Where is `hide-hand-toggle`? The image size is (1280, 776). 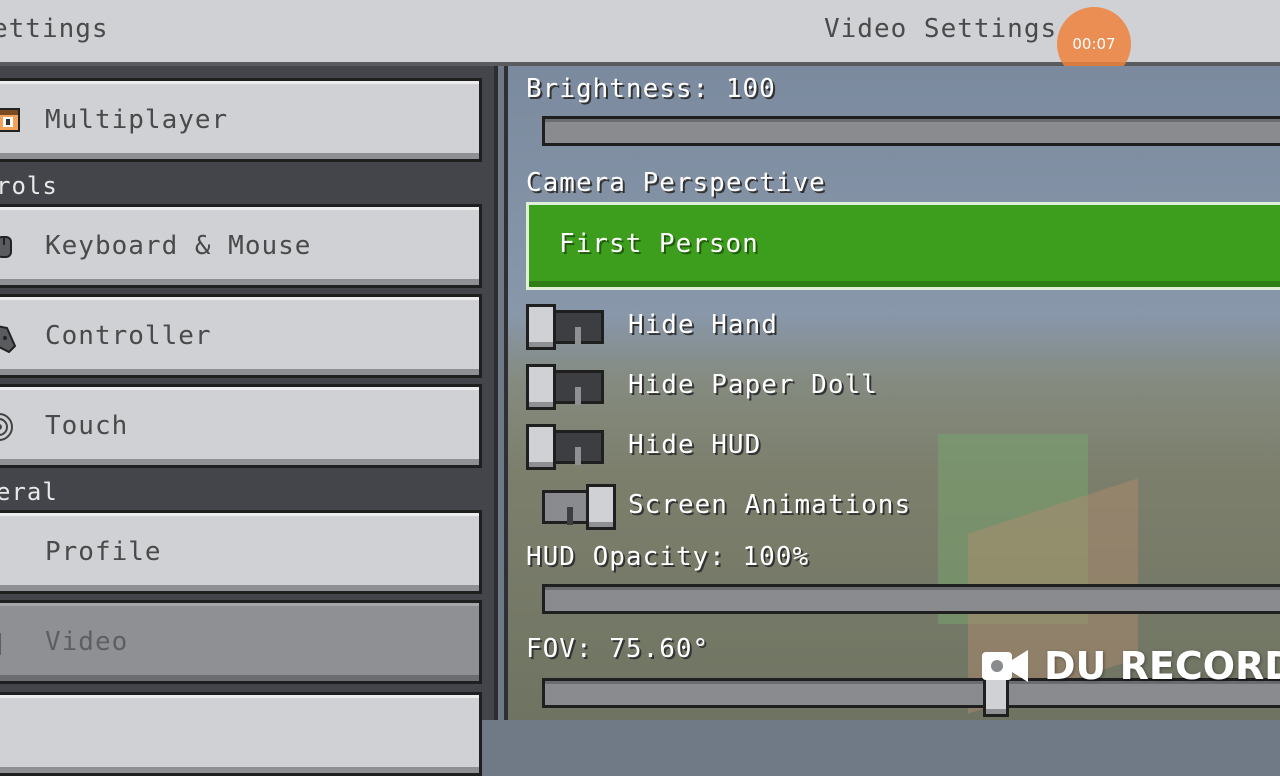
hide-hand-toggle is located at coordinates (565, 327).